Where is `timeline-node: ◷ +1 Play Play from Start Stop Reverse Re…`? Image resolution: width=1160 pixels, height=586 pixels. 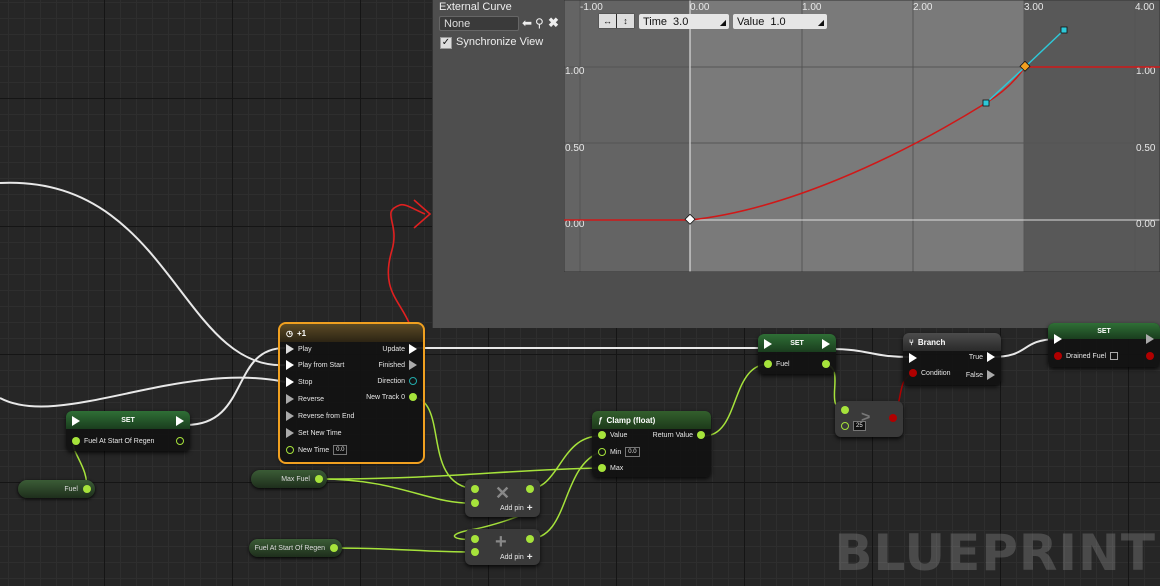
timeline-node: ◷ +1 Play Play from Start Stop Reverse Re… is located at coordinates (351, 393).